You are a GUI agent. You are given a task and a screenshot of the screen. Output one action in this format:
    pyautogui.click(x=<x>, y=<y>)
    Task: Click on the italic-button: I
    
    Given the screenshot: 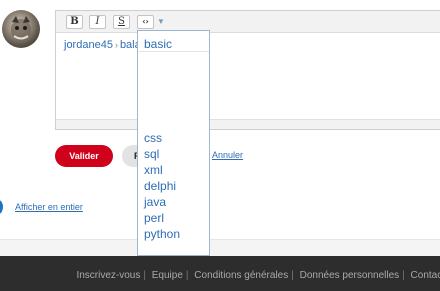 What is the action you would take?
    pyautogui.click(x=97, y=22)
    